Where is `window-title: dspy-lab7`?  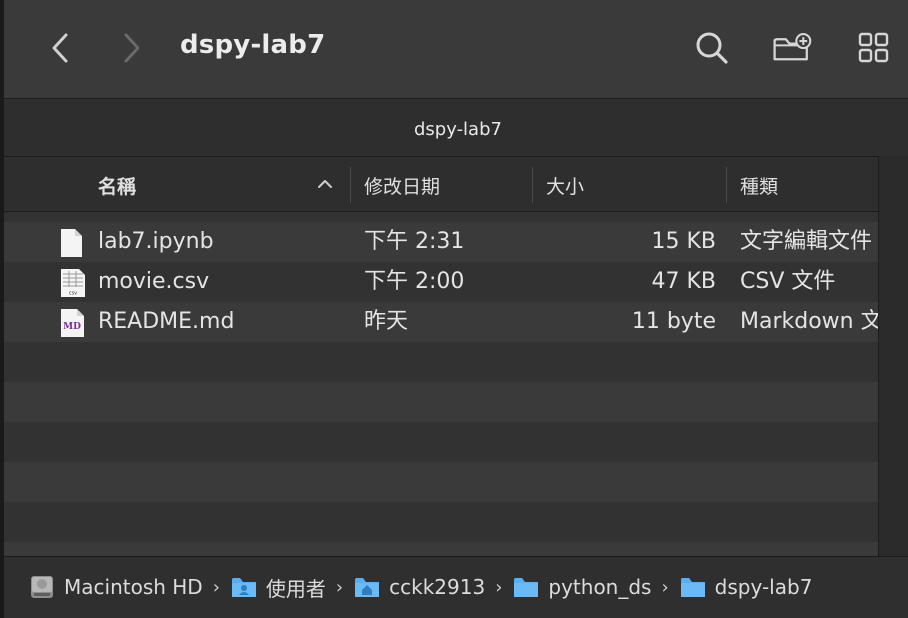
window-title: dspy-lab7 is located at coordinates (253, 45).